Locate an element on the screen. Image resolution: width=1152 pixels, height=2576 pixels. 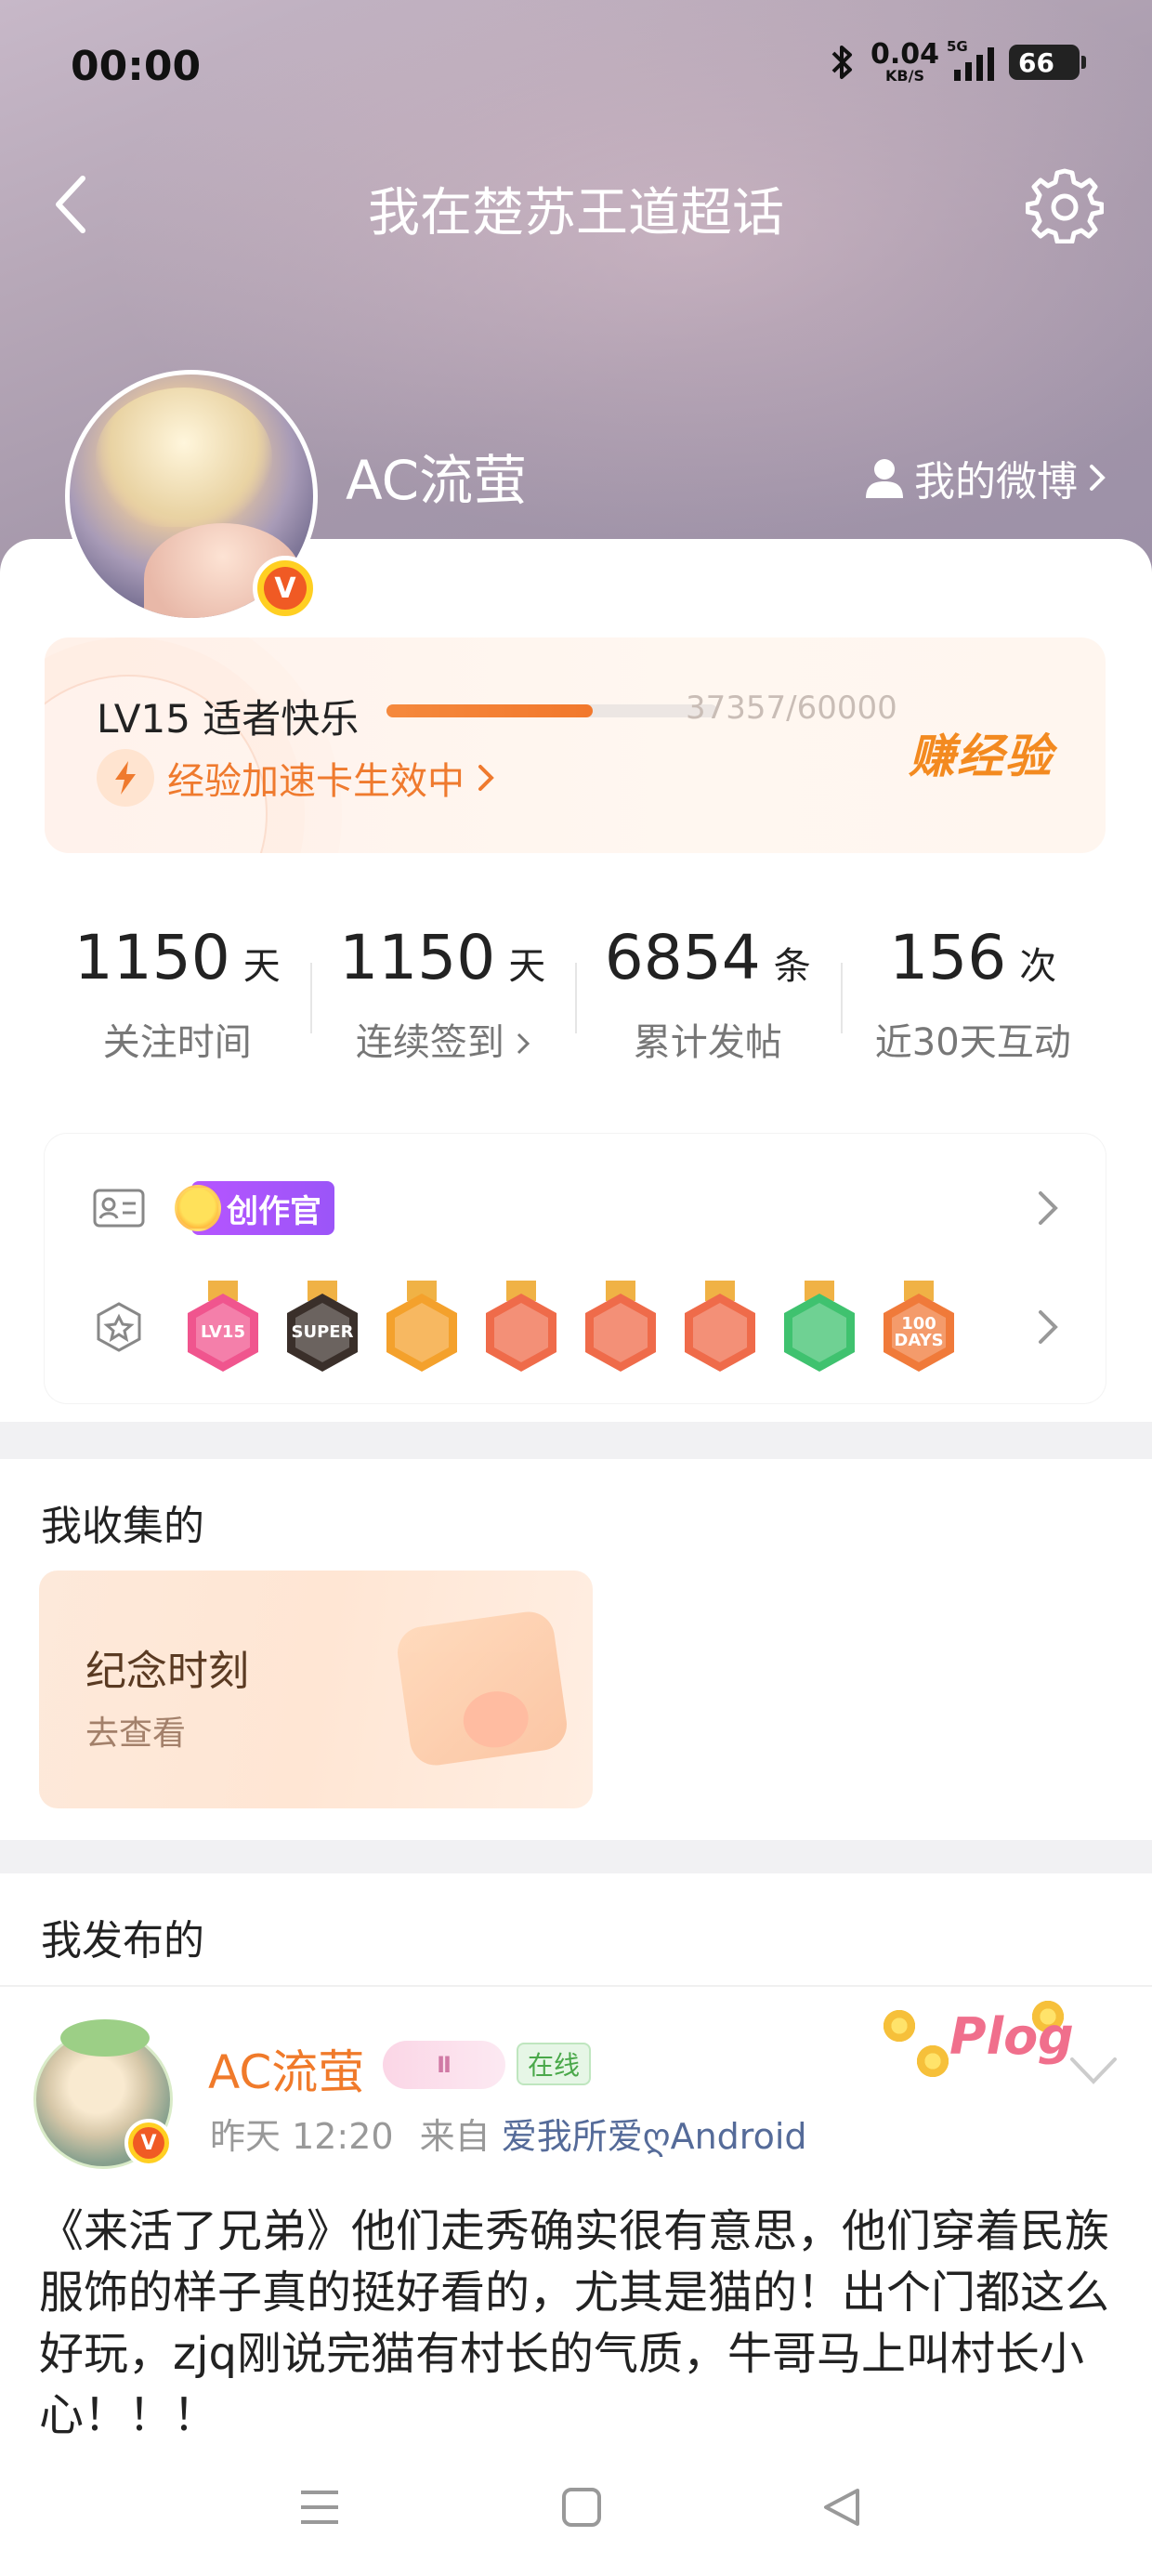
square-icon is located at coordinates (581, 2507).